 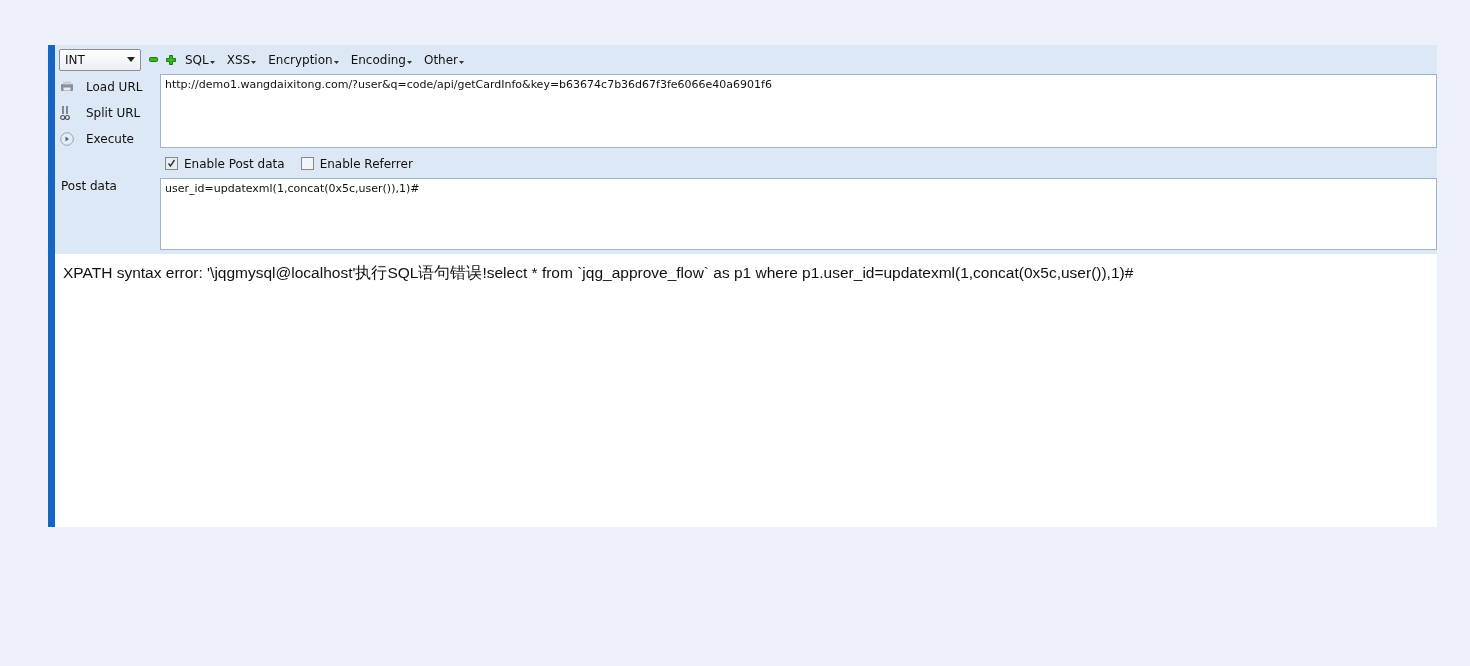 I want to click on minus-icon, so click(x=153, y=59).